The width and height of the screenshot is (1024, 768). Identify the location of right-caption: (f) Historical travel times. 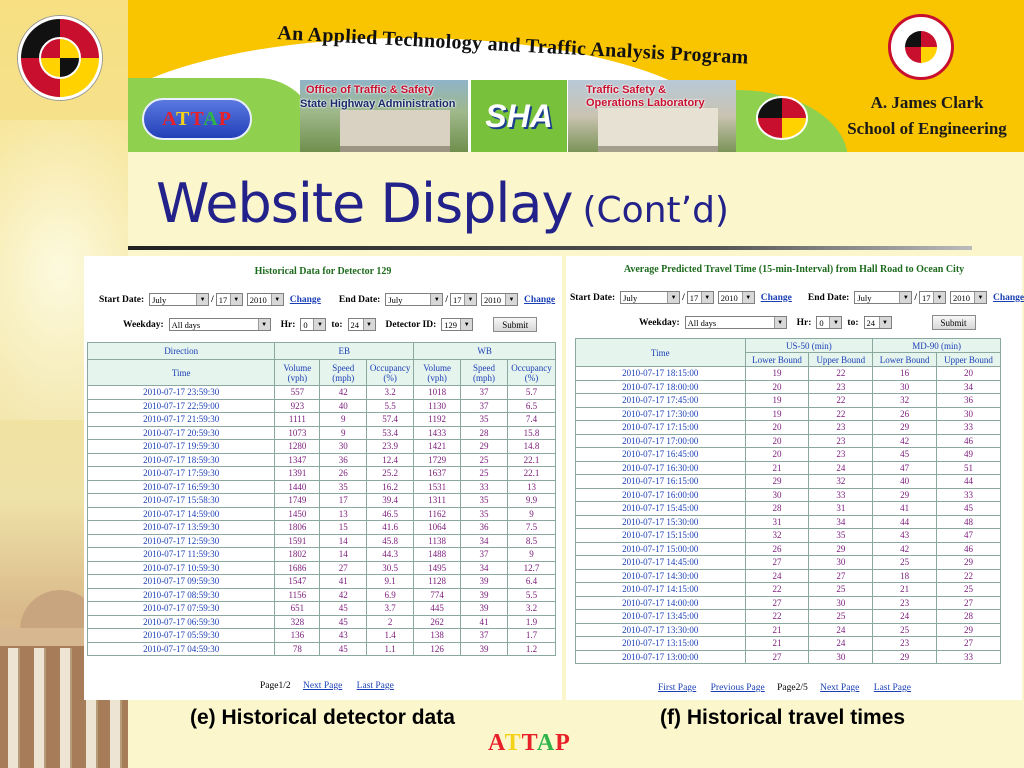
(783, 717).